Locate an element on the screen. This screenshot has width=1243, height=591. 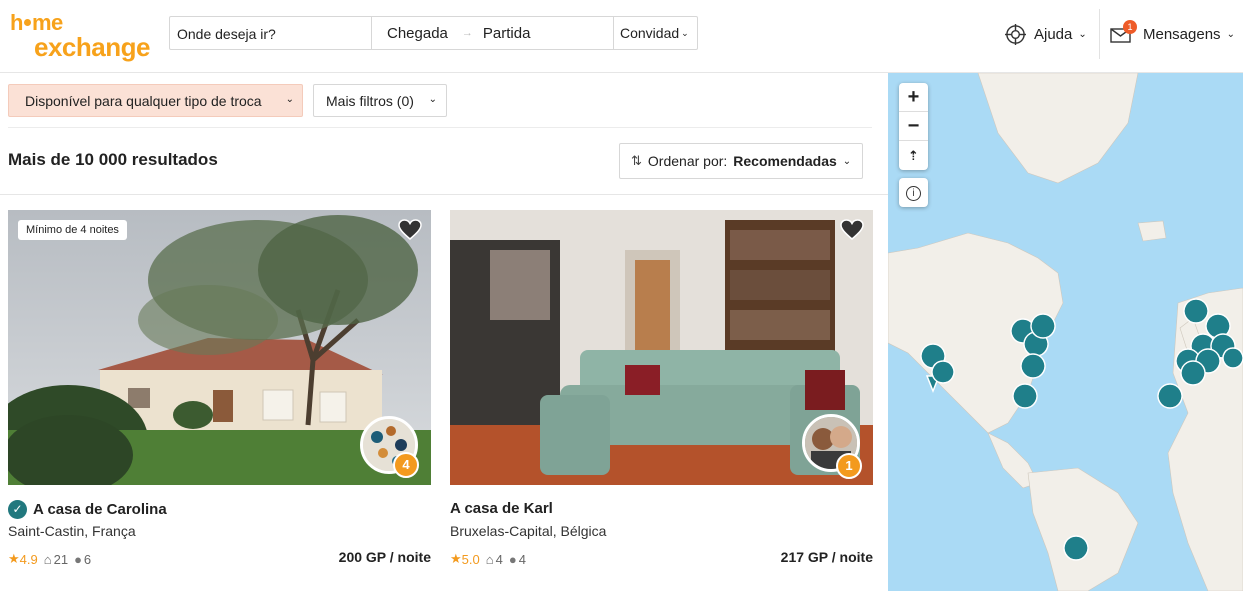
exchange-type-label: Disponível para qualquer tipo de troca is located at coordinates (143, 100).